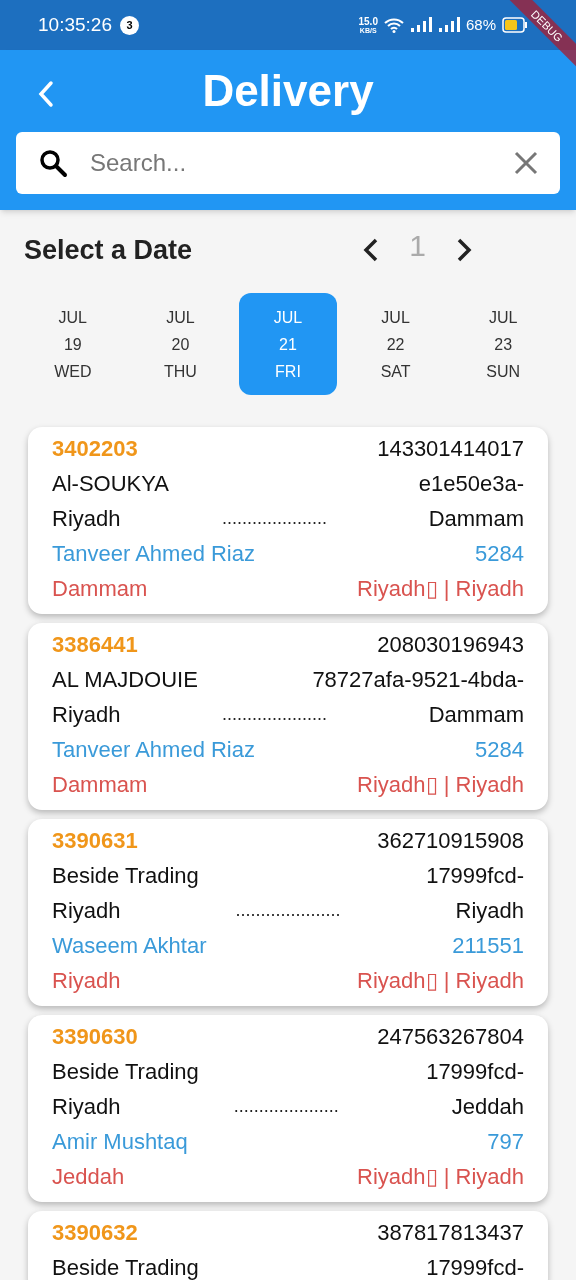 The height and width of the screenshot is (1280, 576). What do you see at coordinates (95, 841) in the screenshot?
I see `order-number: 3390631` at bounding box center [95, 841].